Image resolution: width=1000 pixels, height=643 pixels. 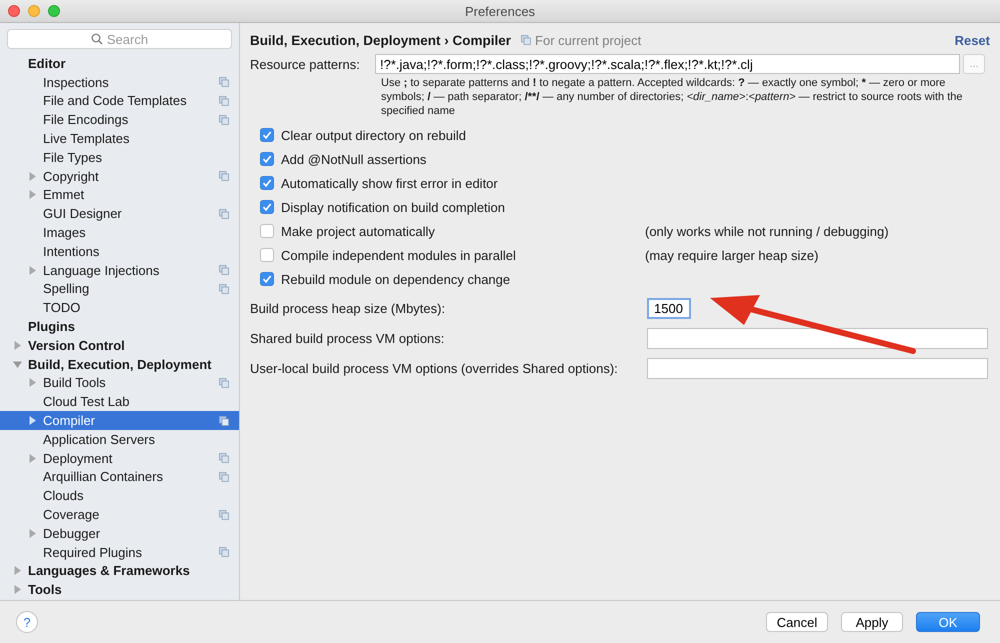 What do you see at coordinates (14, 11) in the screenshot?
I see `close-button` at bounding box center [14, 11].